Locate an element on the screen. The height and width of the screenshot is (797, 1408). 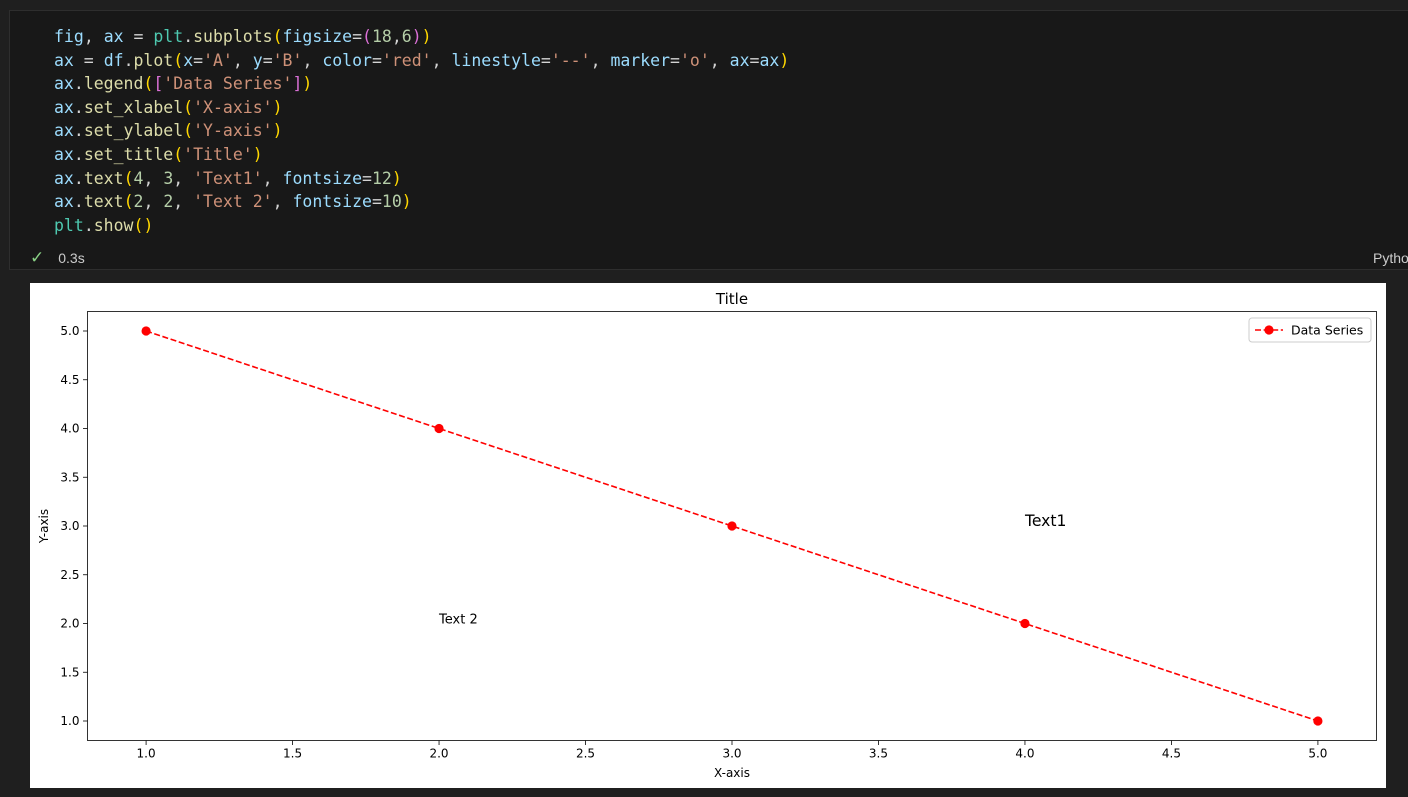
code-token: 'Title' is located at coordinates (218, 154).